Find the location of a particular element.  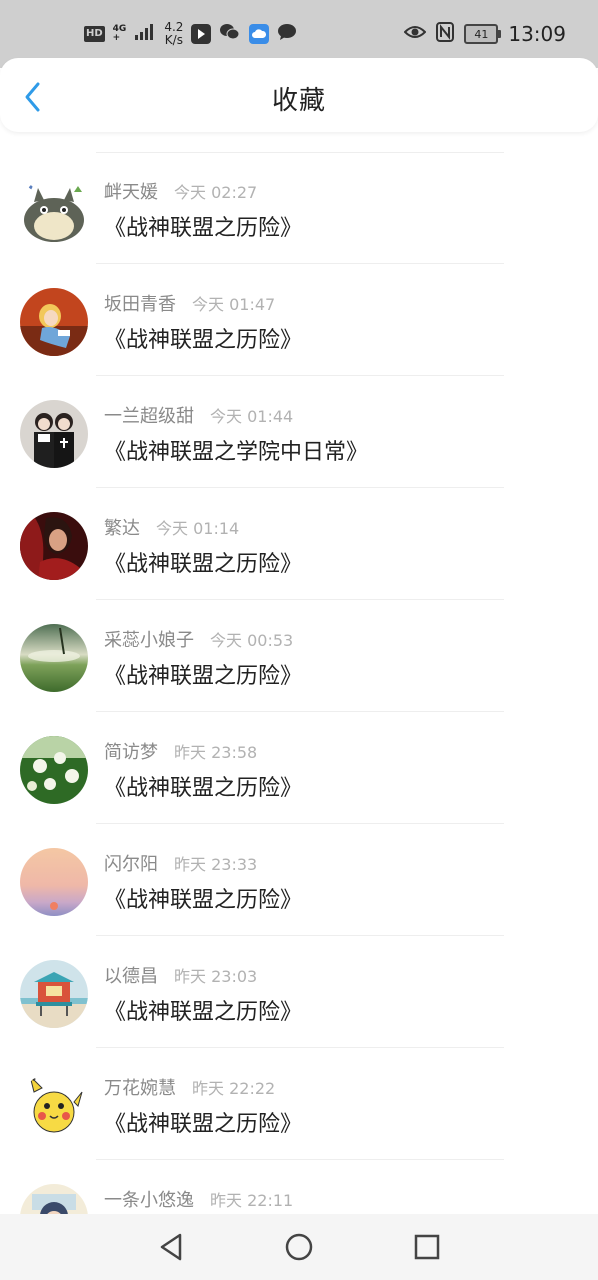

item-meta: 万花婉慧 昨天 22:22 is located at coordinates (189, 1087).